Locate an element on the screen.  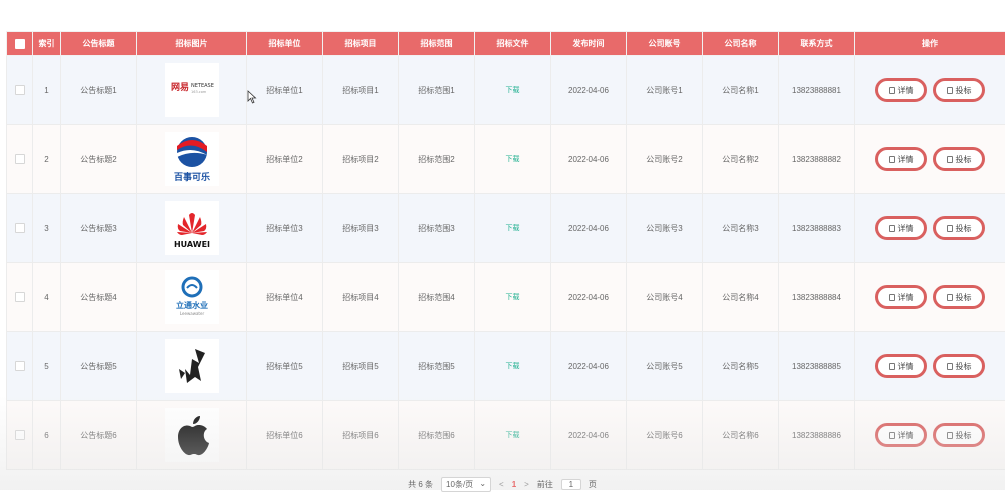
cell-account: 公司账号4 is located at coordinates (665, 297).